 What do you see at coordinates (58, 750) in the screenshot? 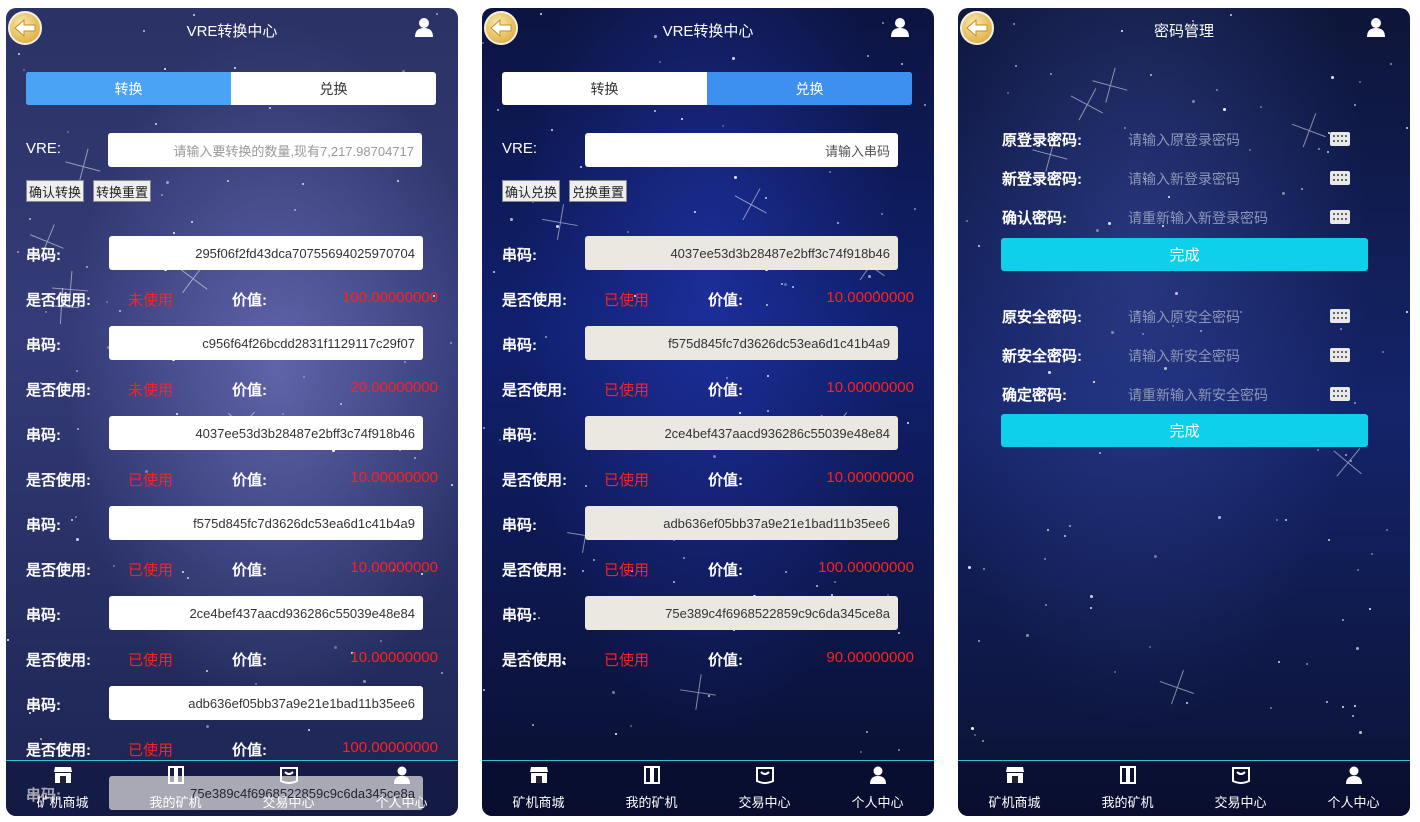
I see `used-status-label: 是否使用:` at bounding box center [58, 750].